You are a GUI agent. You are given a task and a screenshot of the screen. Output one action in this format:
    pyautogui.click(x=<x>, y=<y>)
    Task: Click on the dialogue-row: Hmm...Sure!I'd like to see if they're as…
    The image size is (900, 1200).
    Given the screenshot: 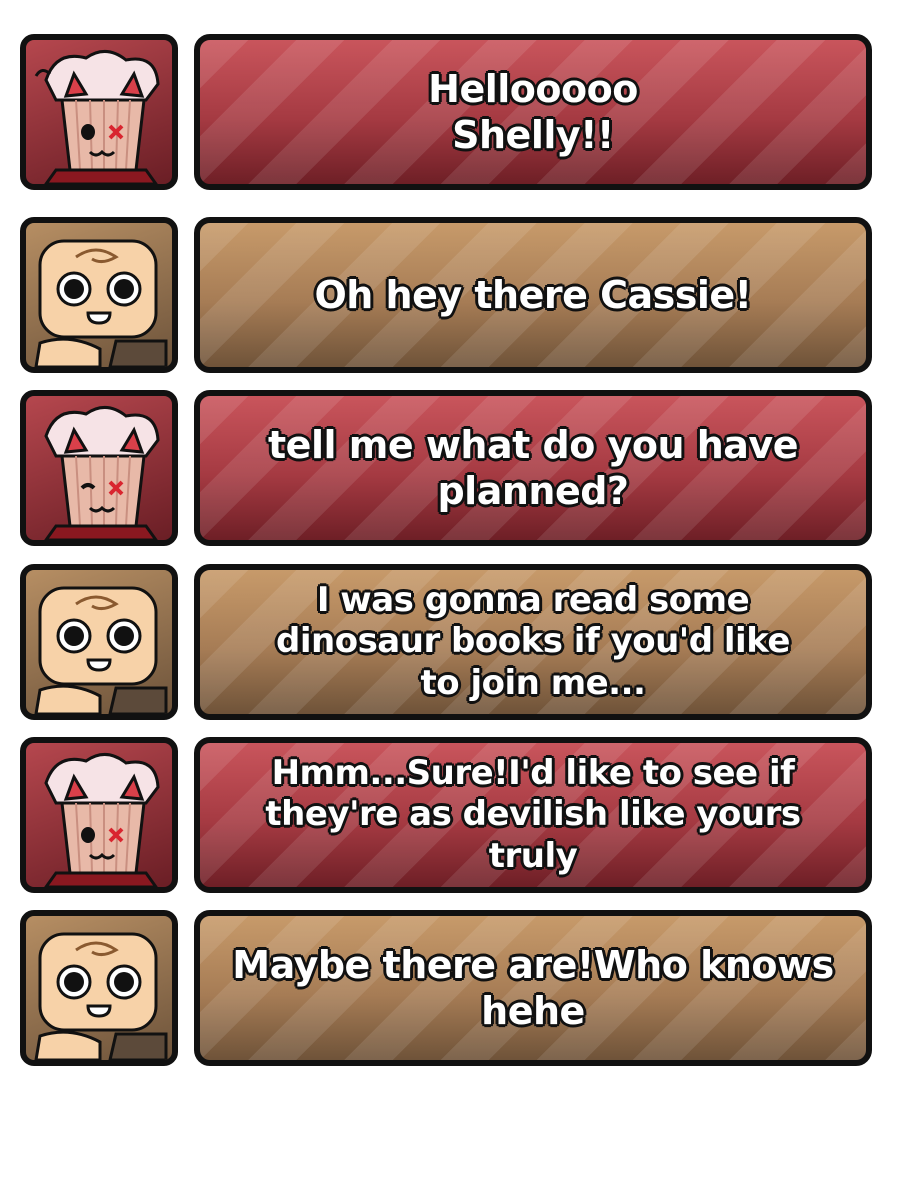 What is the action you would take?
    pyautogui.click(x=446, y=819)
    